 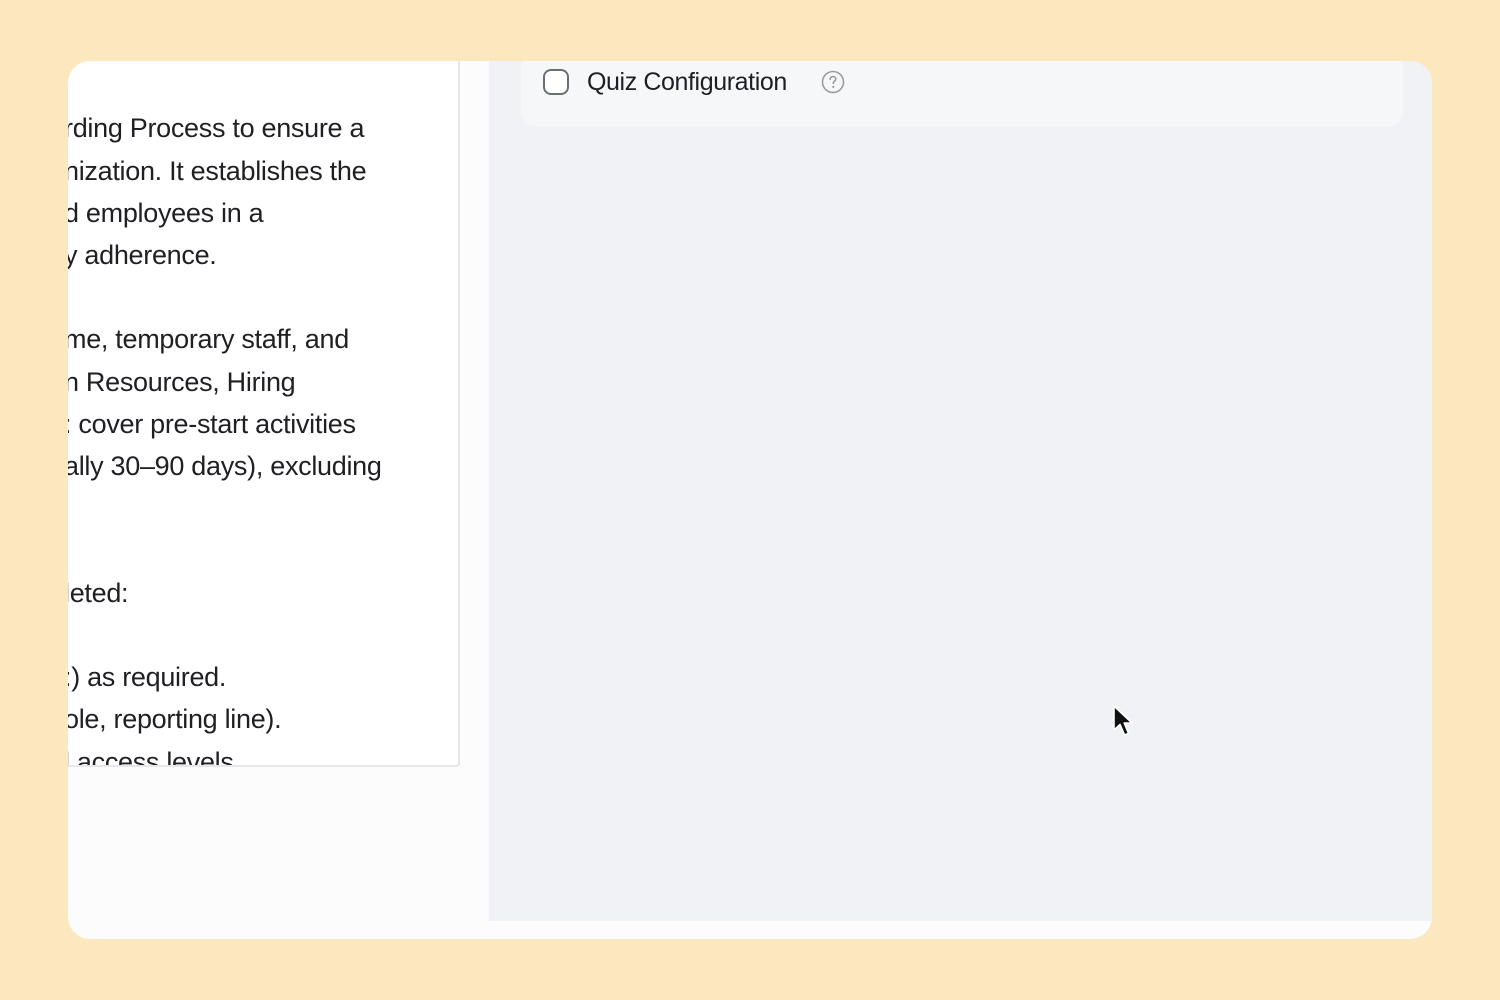 What do you see at coordinates (1123, 720) in the screenshot?
I see `mouse-cursor-icon` at bounding box center [1123, 720].